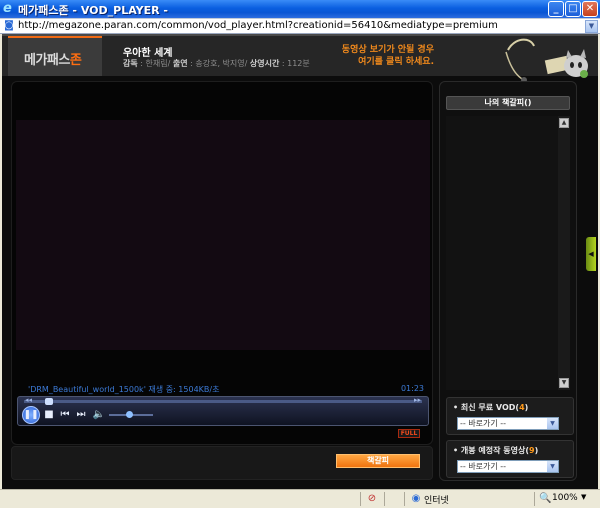 The width and height of the screenshot is (600, 508). What do you see at coordinates (545, 499) in the screenshot?
I see `zoom-icon: 🔍` at bounding box center [545, 499].